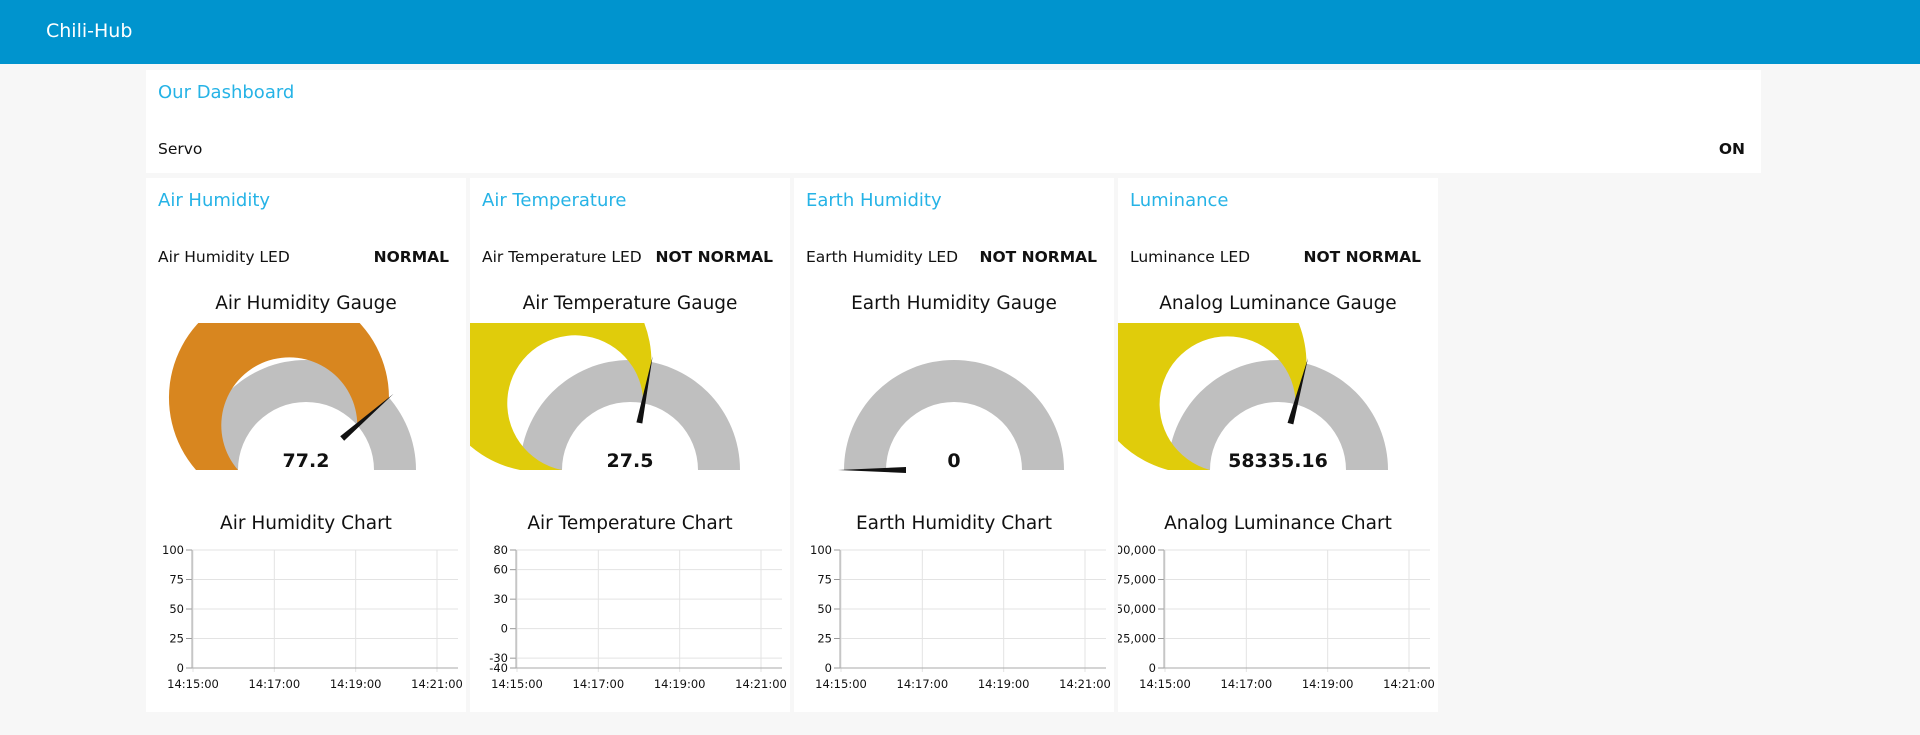 The height and width of the screenshot is (735, 1920). What do you see at coordinates (1137, 550) in the screenshot?
I see `chart-y-tick: 100,000` at bounding box center [1137, 550].